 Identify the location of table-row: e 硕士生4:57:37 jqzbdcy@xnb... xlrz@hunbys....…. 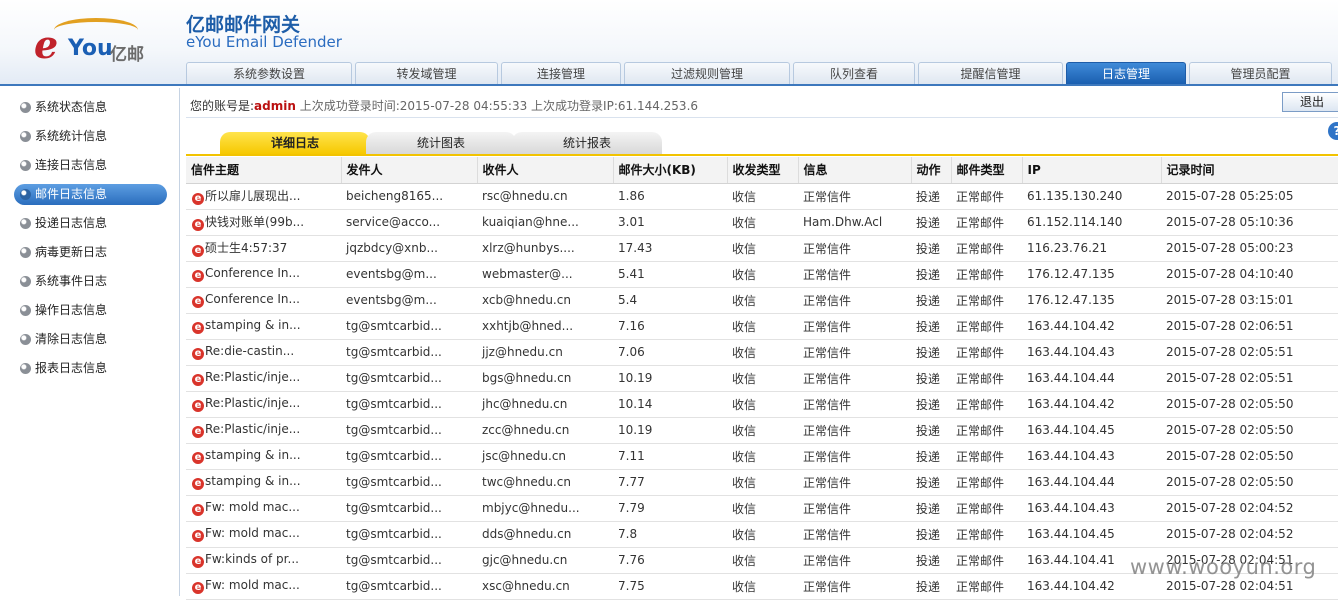
(762, 248).